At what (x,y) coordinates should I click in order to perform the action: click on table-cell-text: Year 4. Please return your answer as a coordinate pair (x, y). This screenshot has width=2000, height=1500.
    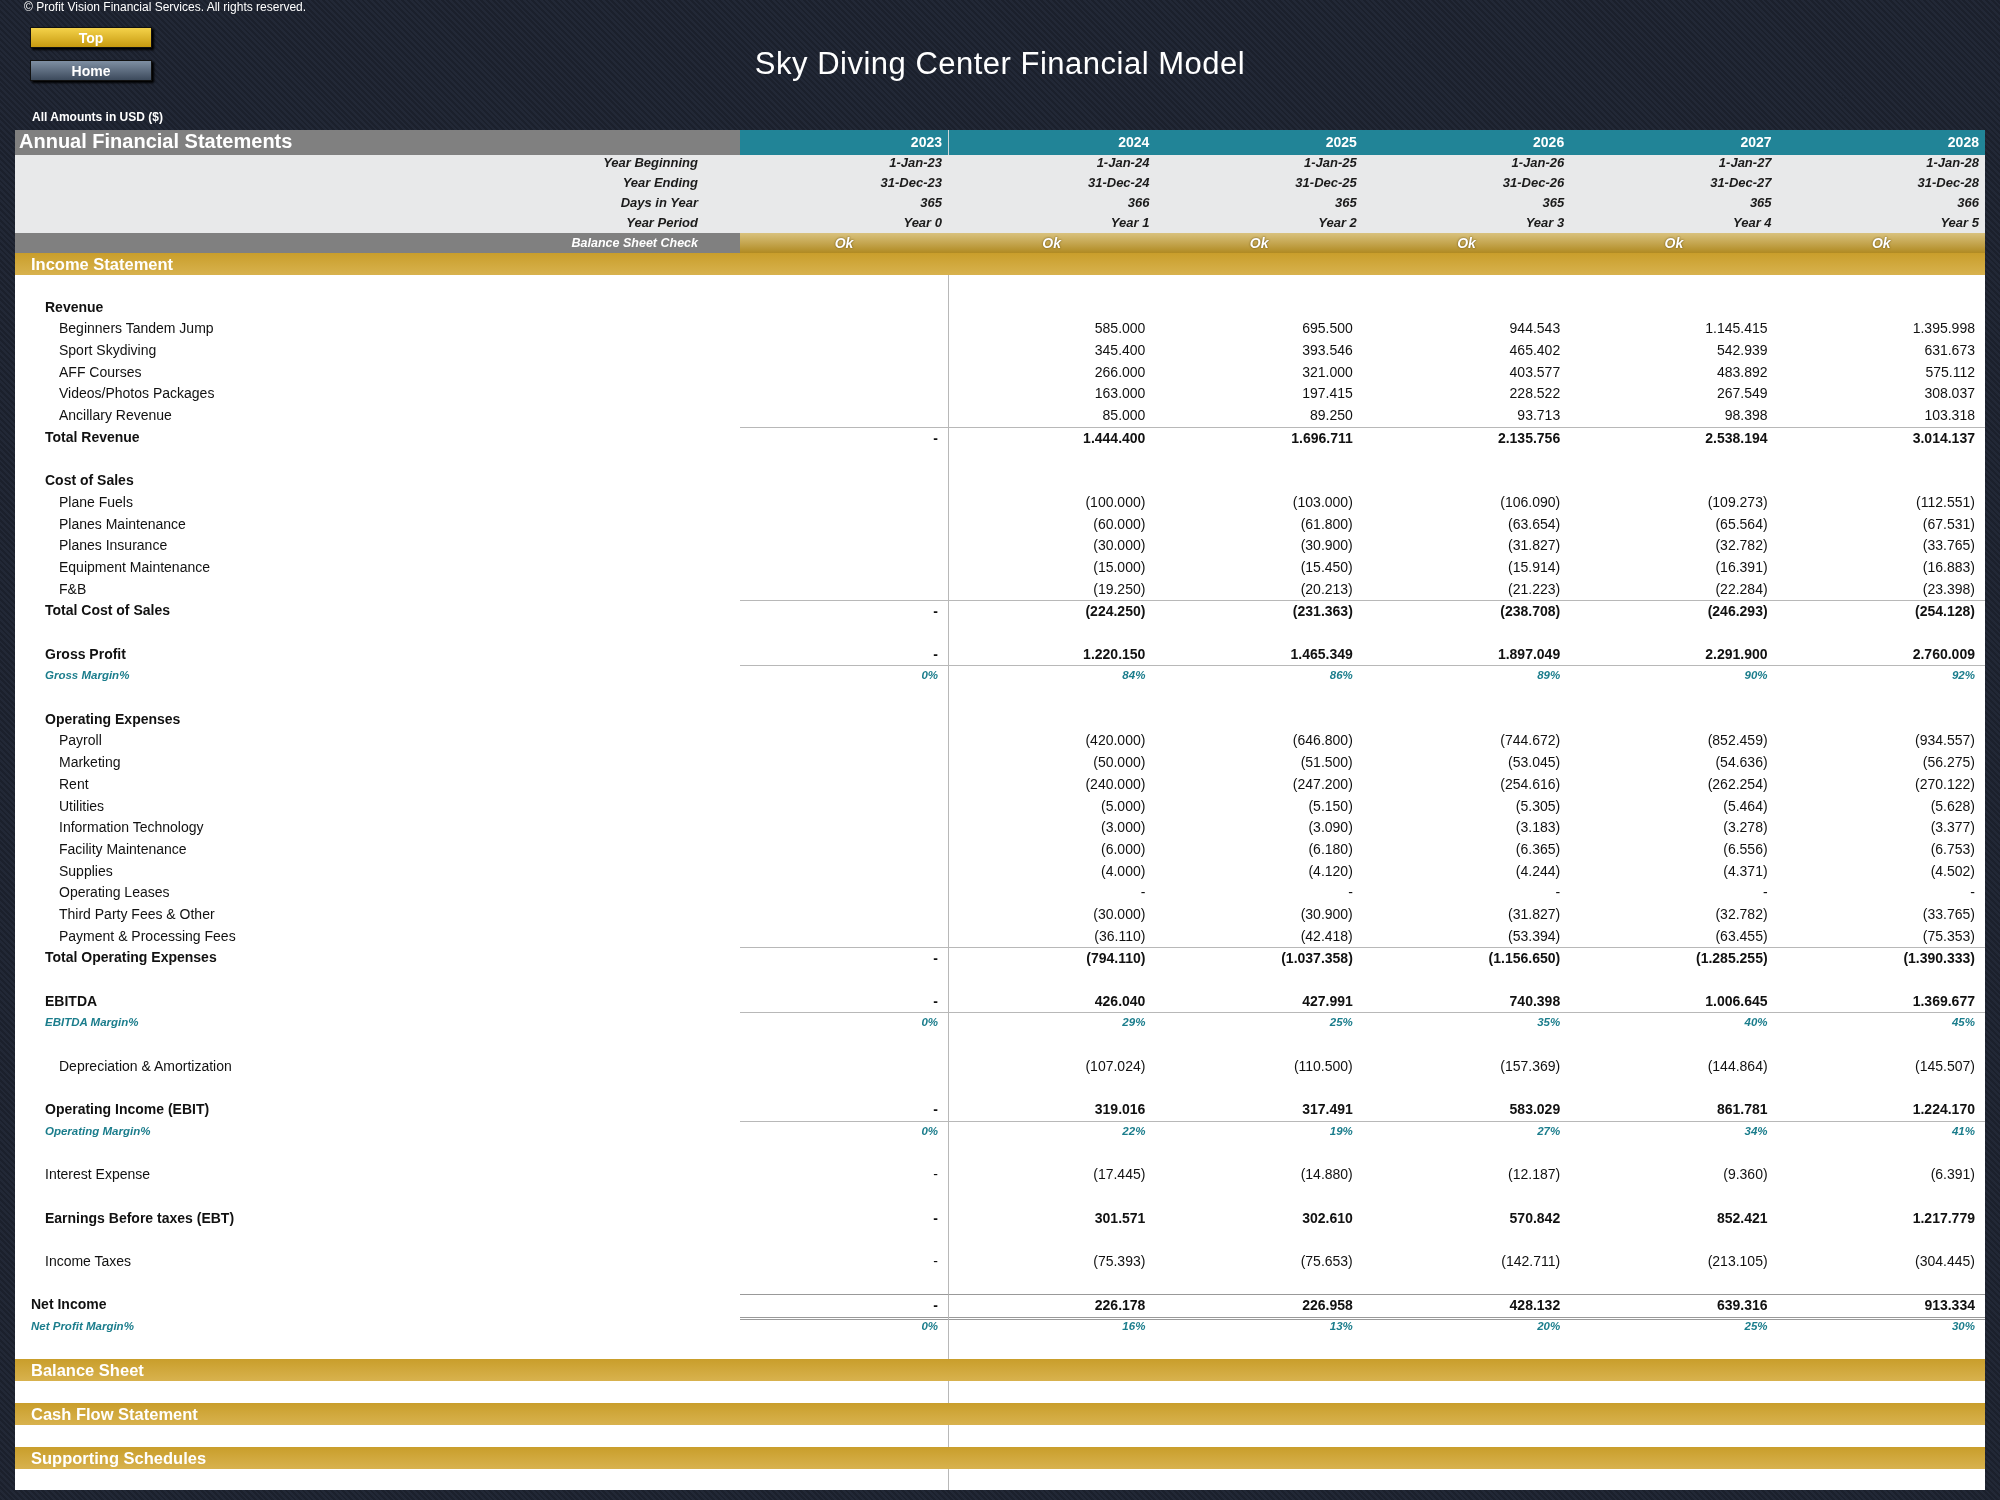
    Looking at the image, I should click on (1752, 223).